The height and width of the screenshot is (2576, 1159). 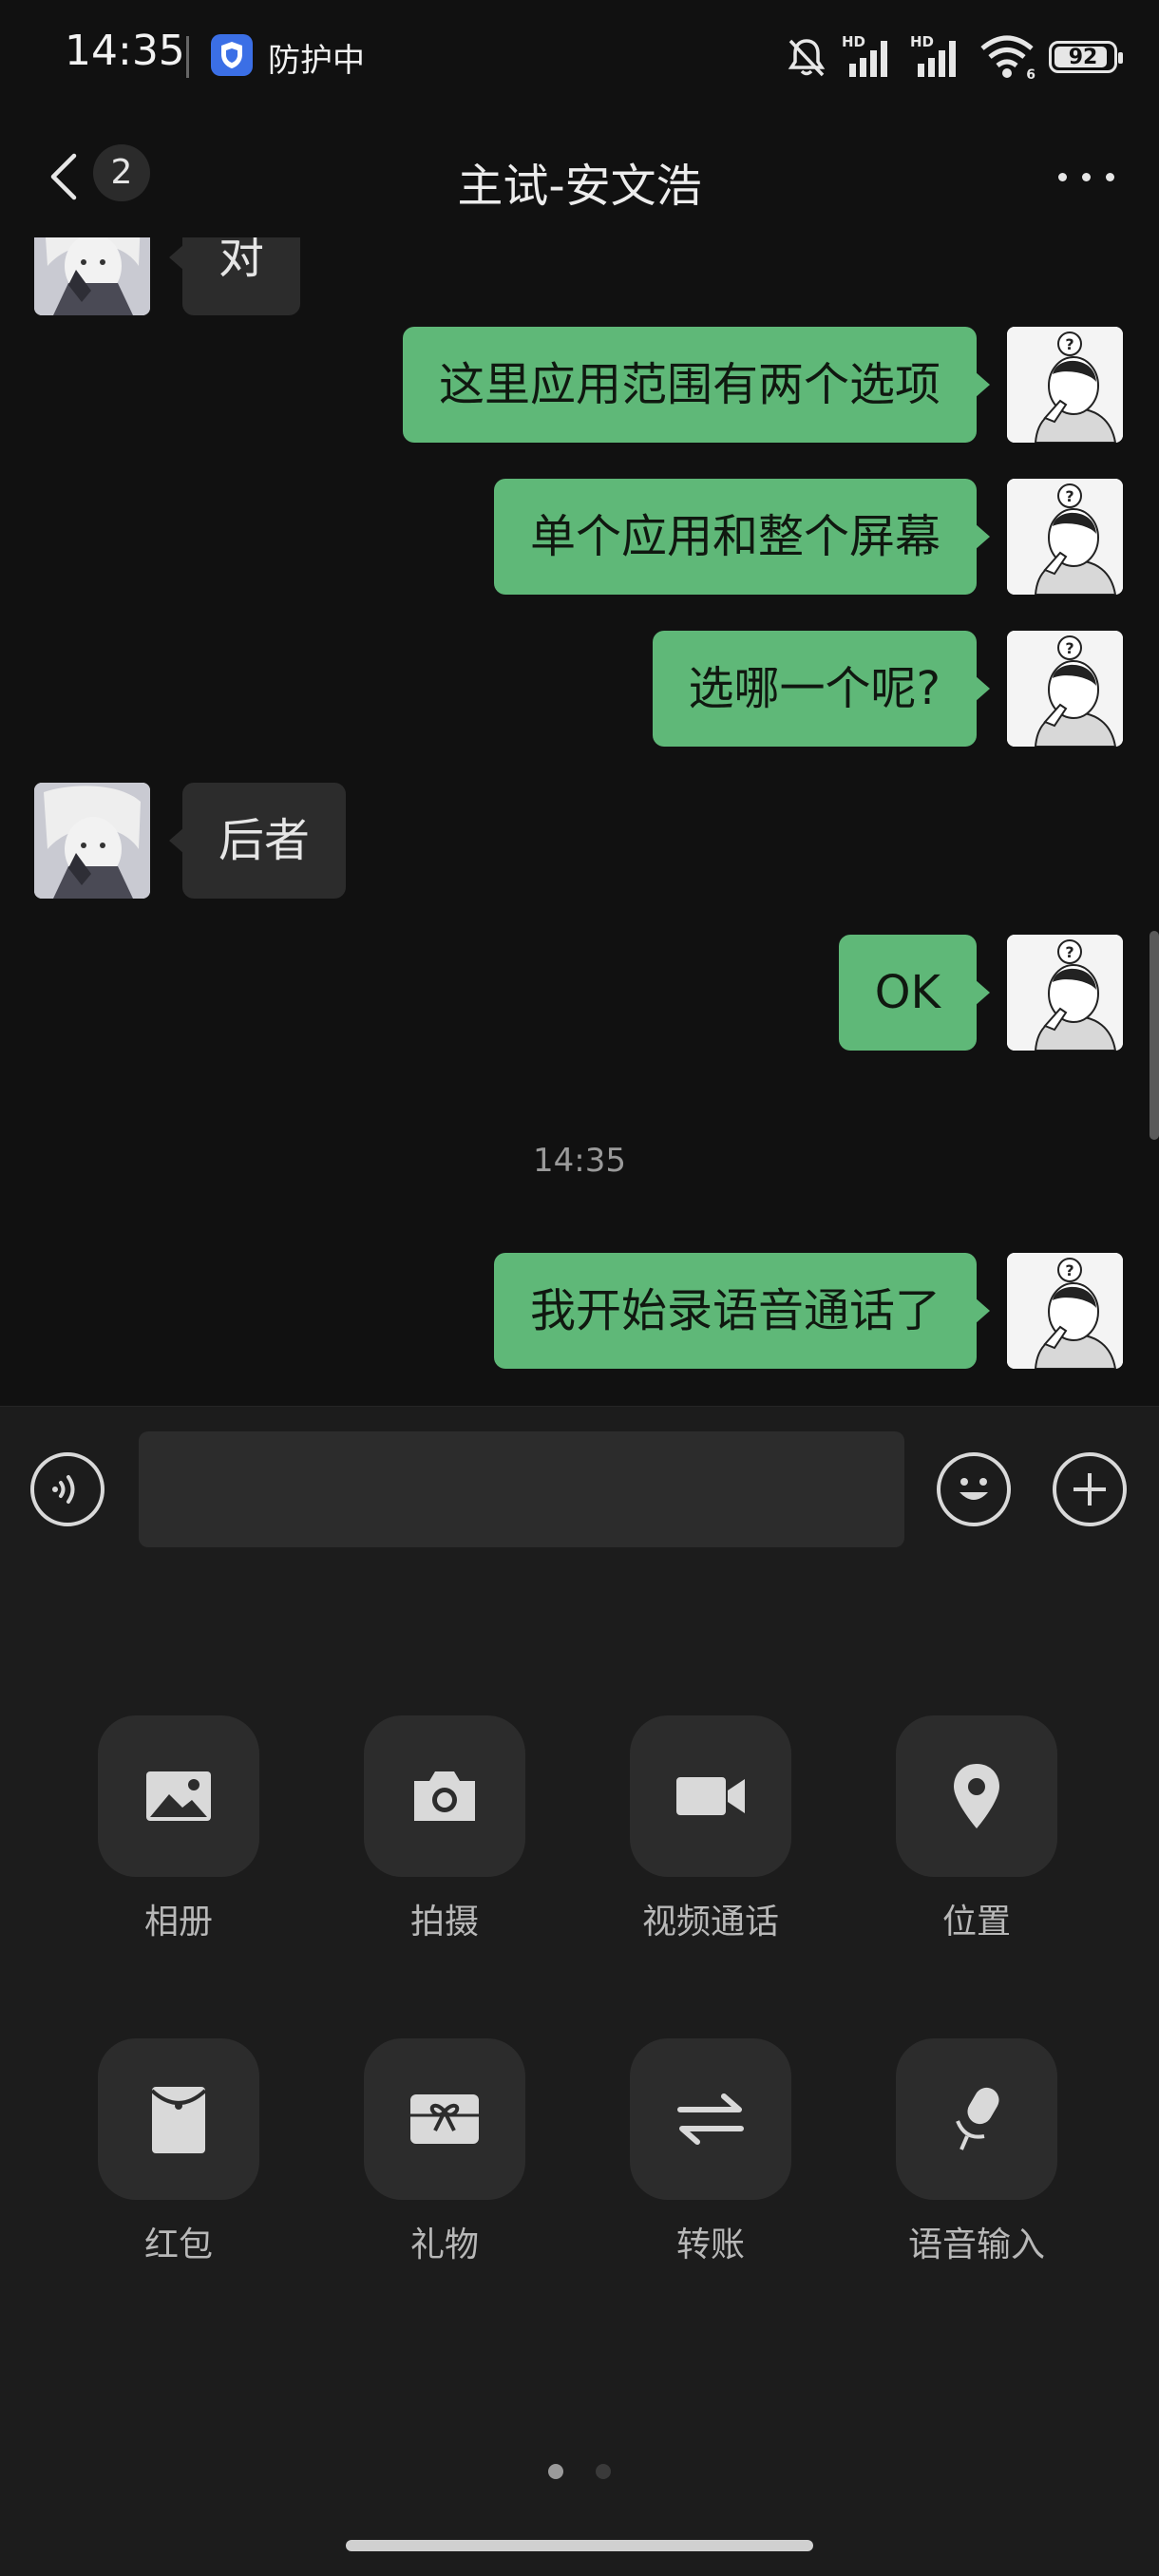 I want to click on tool-red-packet-button: 红包, so click(x=179, y=2152).